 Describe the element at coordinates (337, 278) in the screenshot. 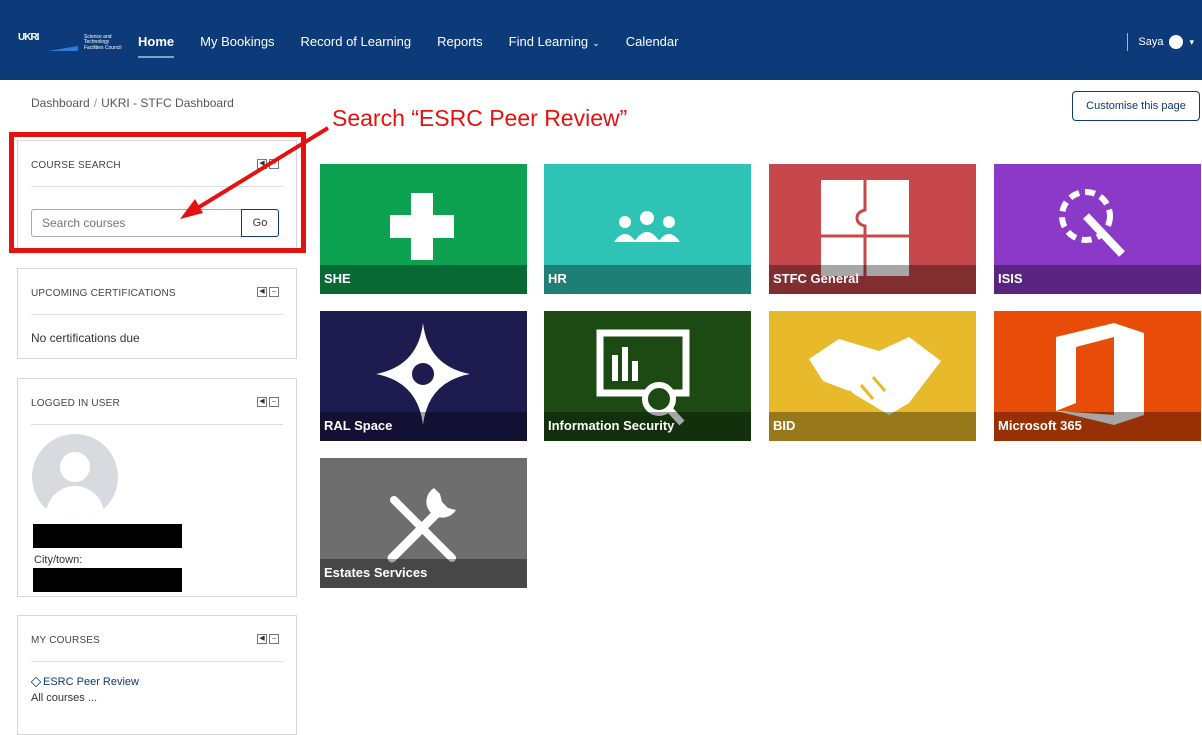

I see `tile-label: SHE` at that location.